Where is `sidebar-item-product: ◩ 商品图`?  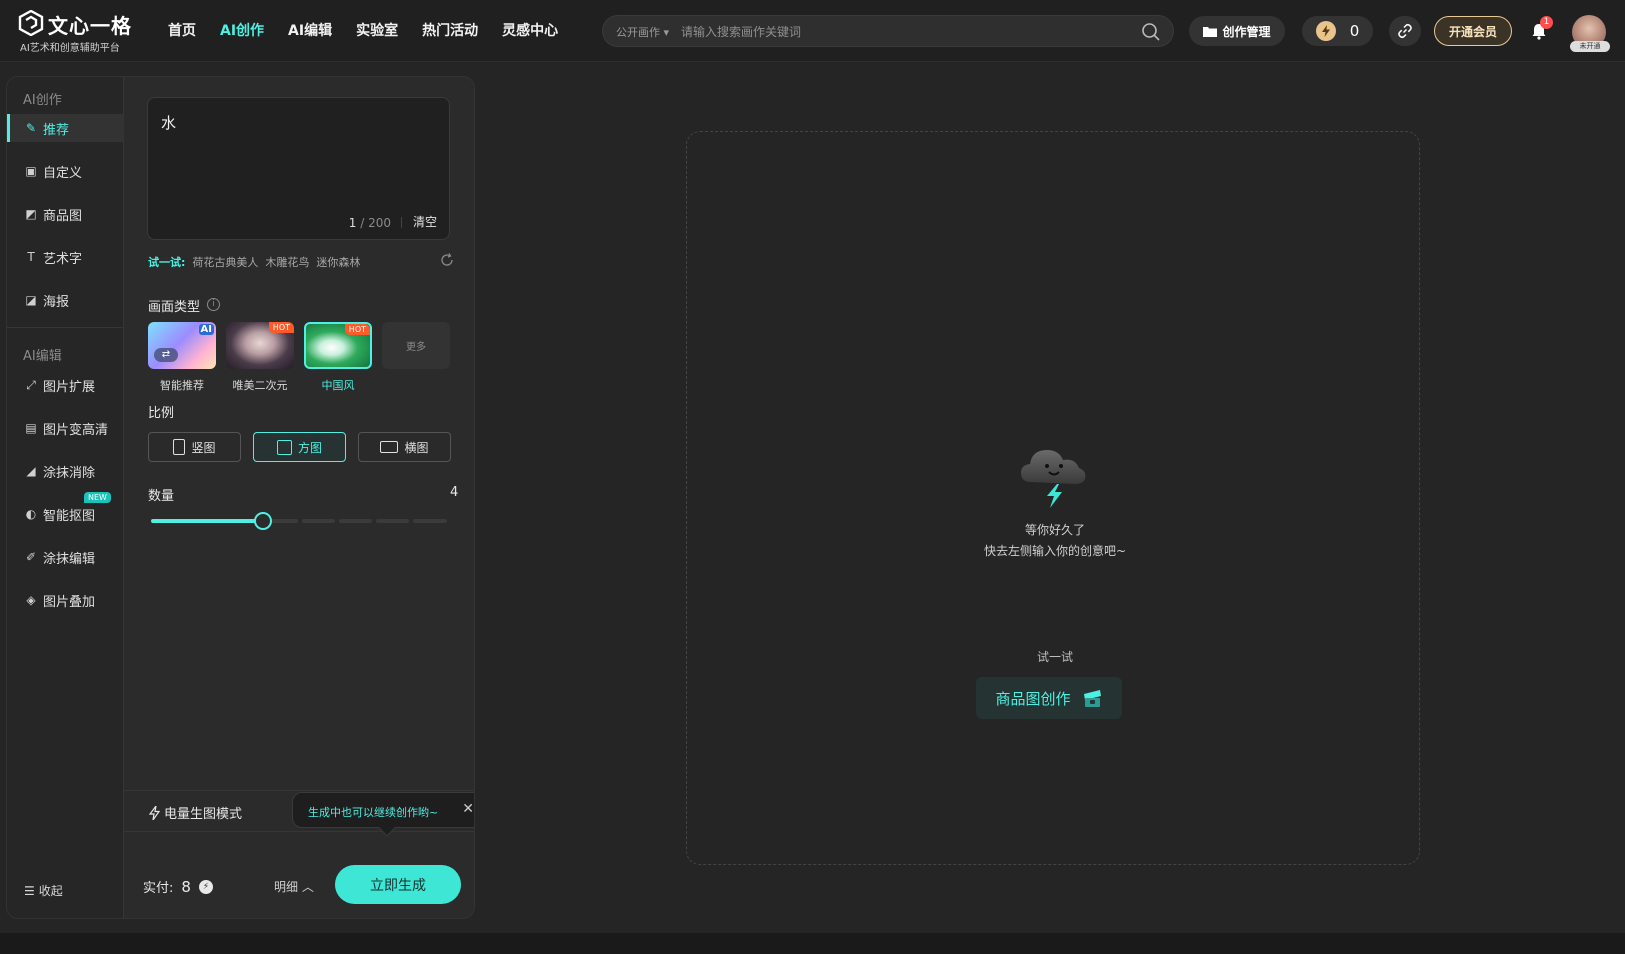 sidebar-item-product: ◩ 商品图 is located at coordinates (65, 214).